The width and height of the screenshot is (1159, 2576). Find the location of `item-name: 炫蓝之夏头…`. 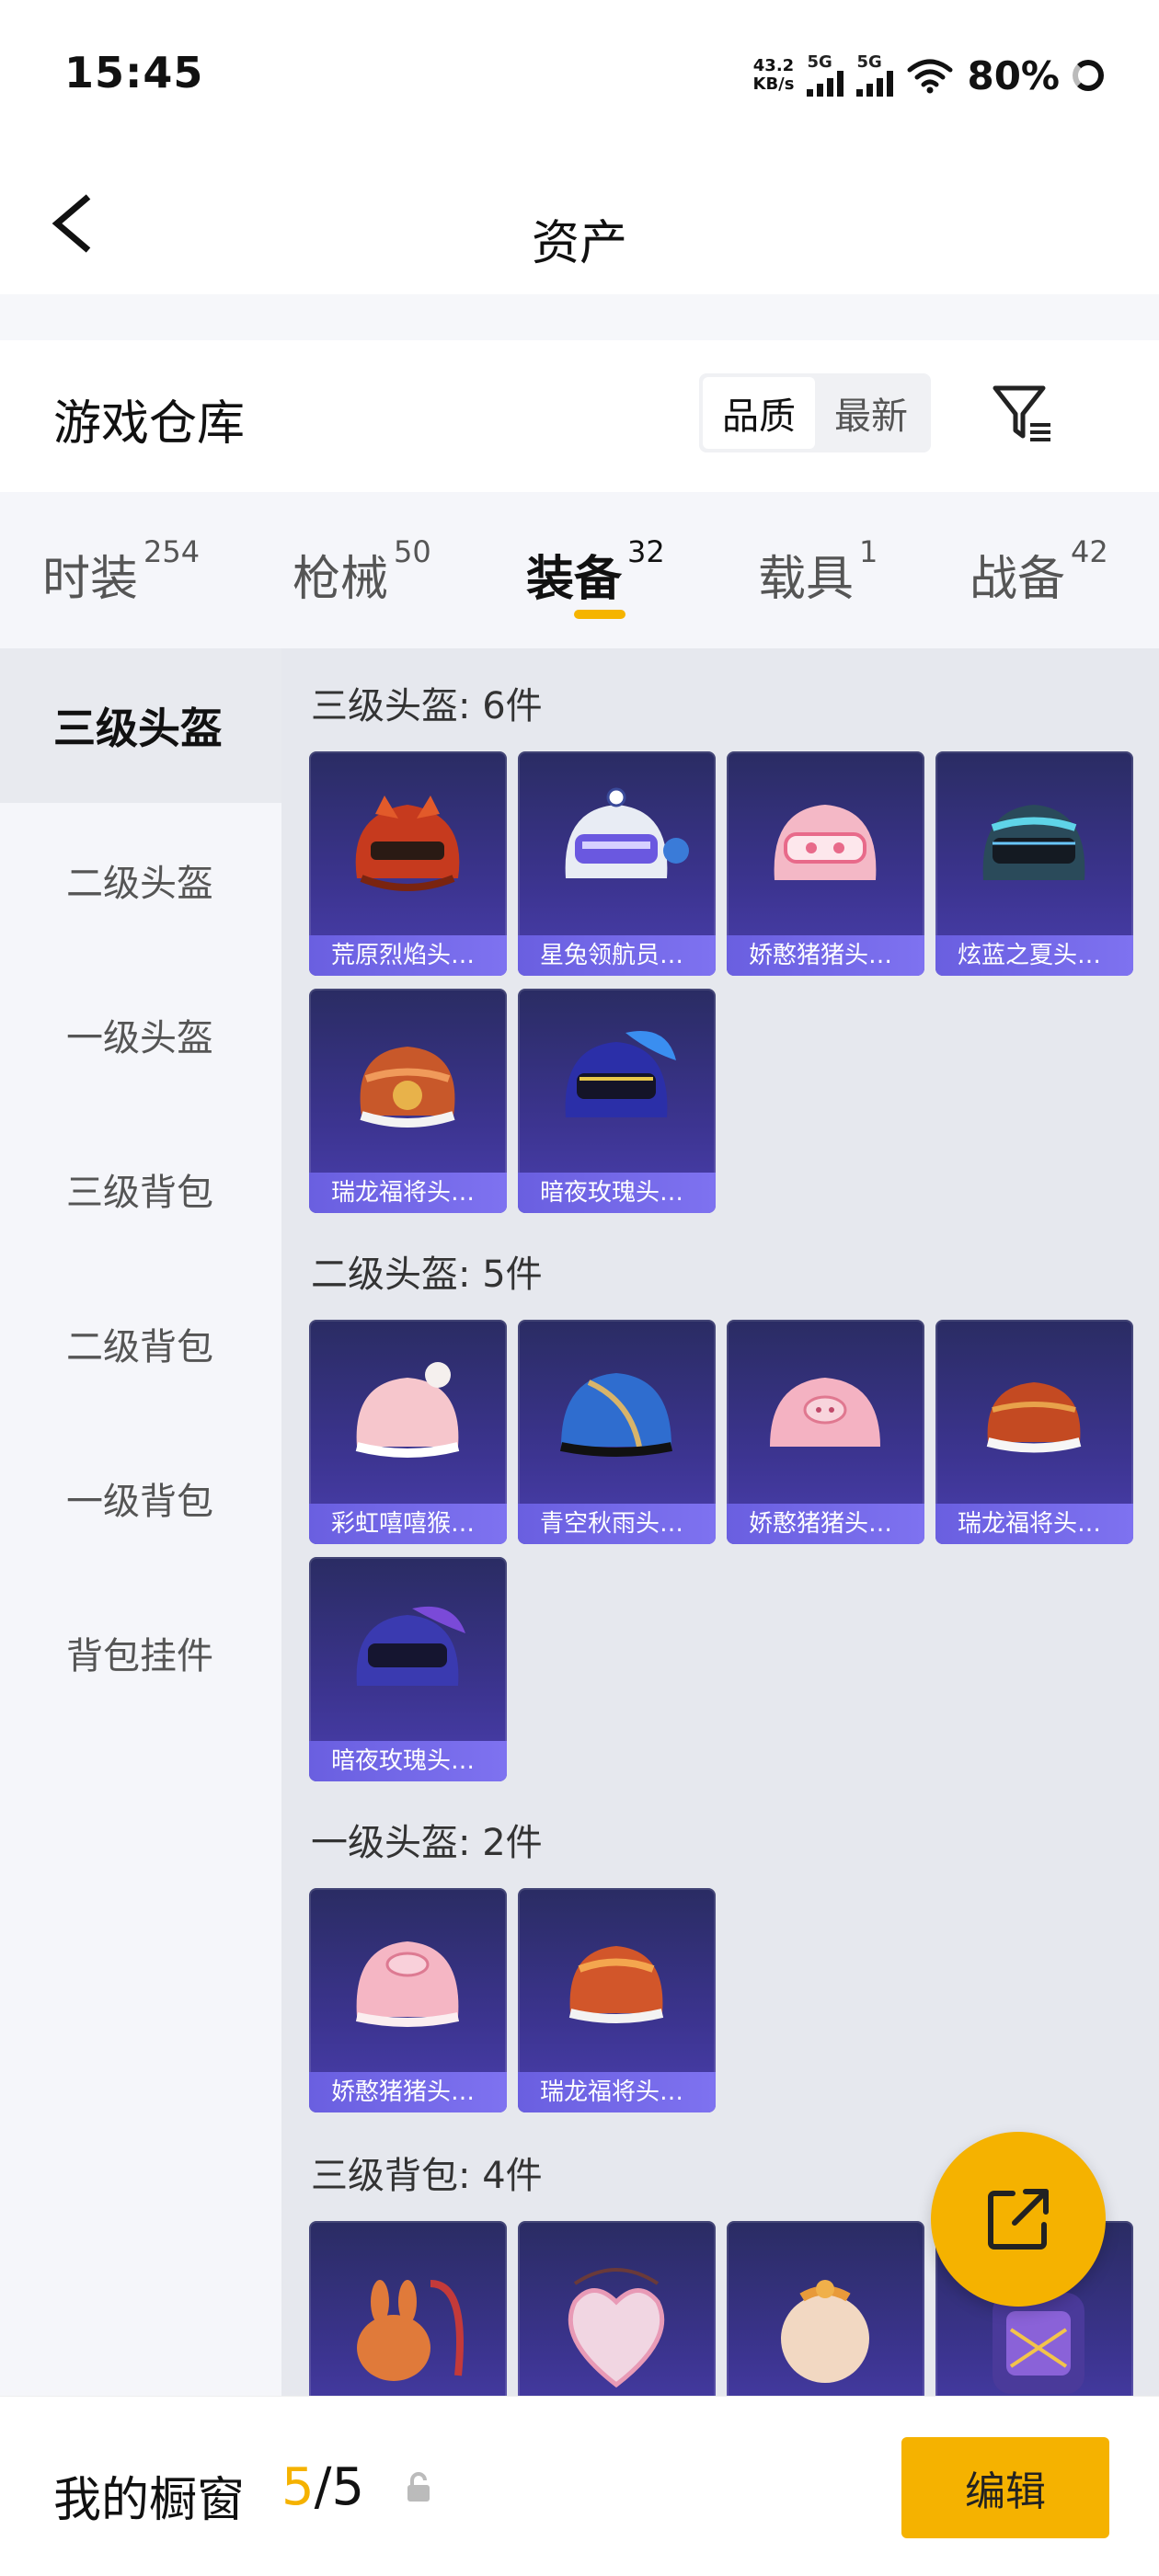

item-name: 炫蓝之夏头… is located at coordinates (1034, 956).